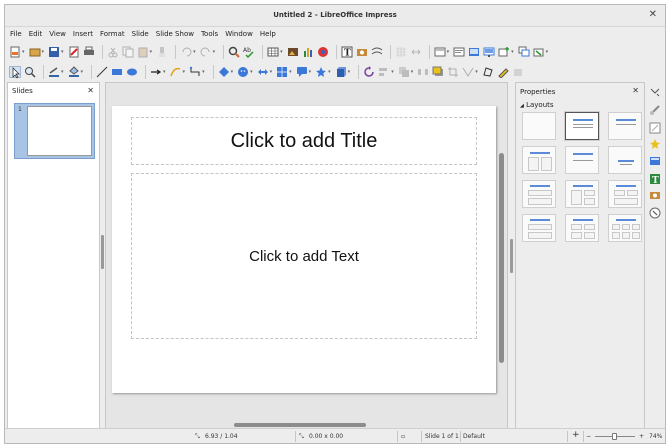 The width and height of the screenshot is (670, 448). What do you see at coordinates (273, 52) in the screenshot?
I see `table-icon` at bounding box center [273, 52].